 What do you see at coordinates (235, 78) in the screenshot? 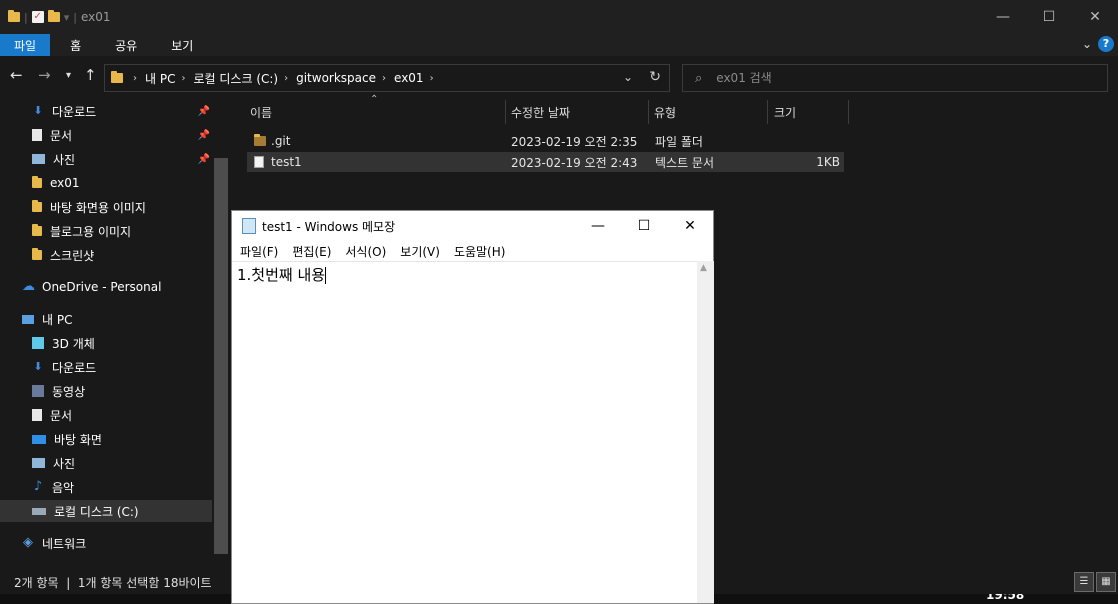
I see `breadcrumb-local-disk: 로컬 디스크 (C:)` at bounding box center [235, 78].